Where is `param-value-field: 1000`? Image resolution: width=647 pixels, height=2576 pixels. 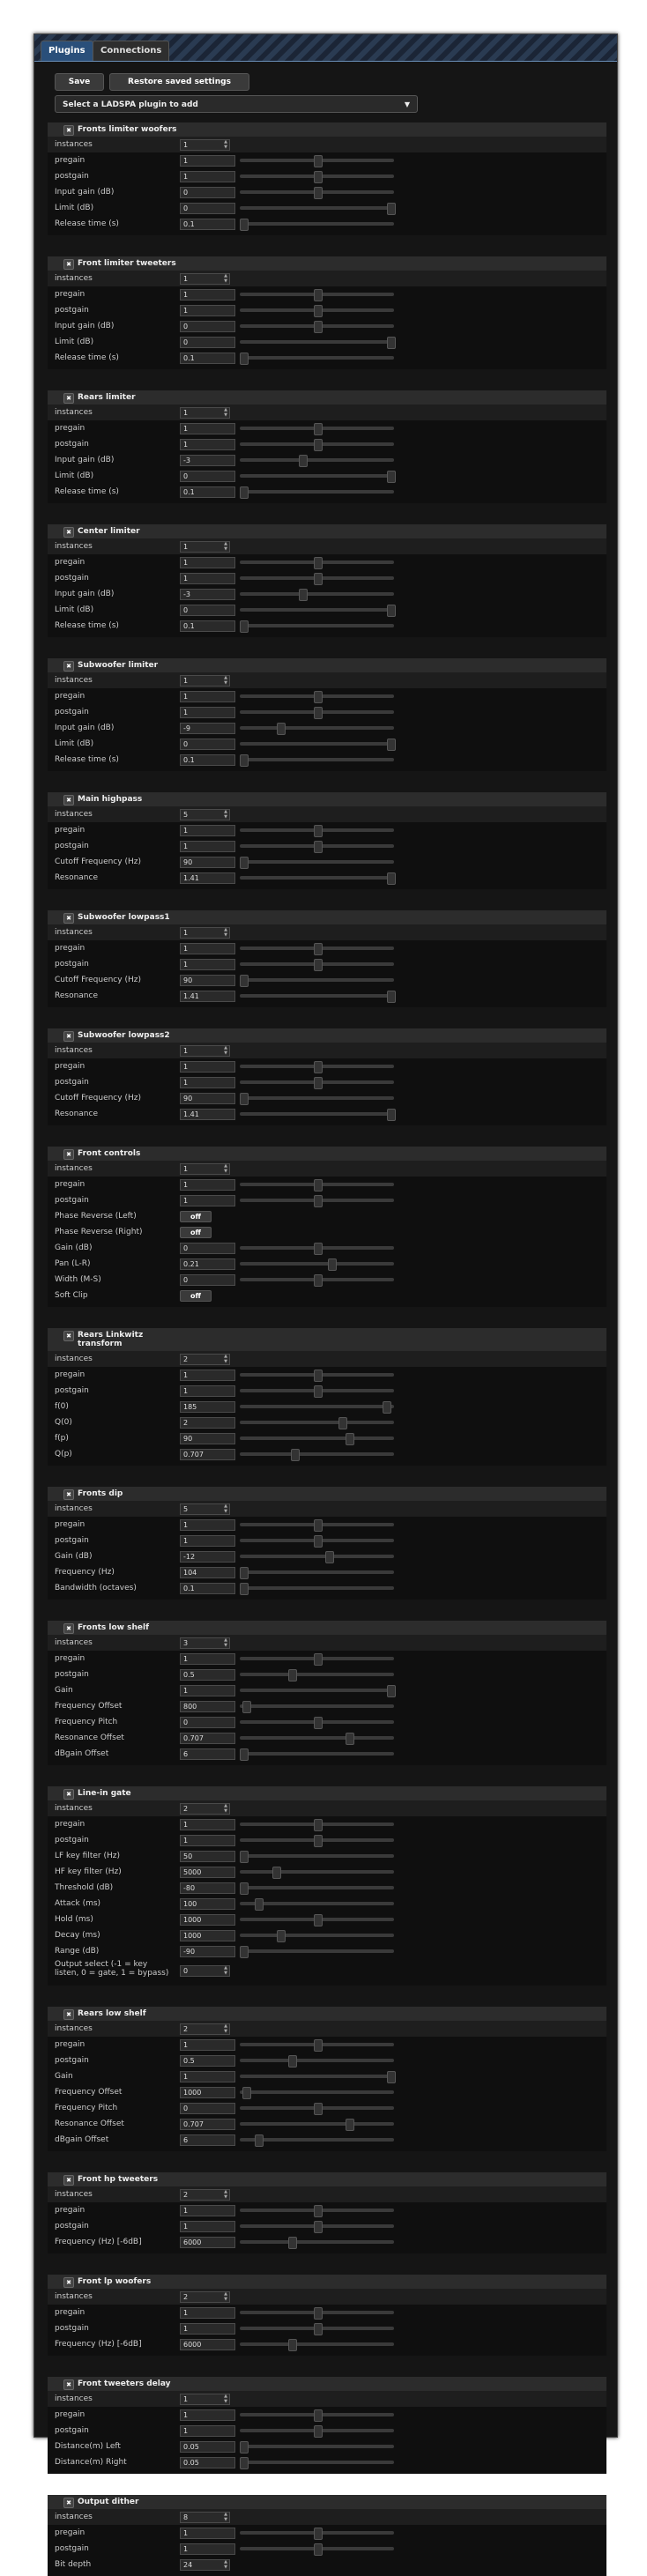
param-value-field: 1000 is located at coordinates (207, 1920).